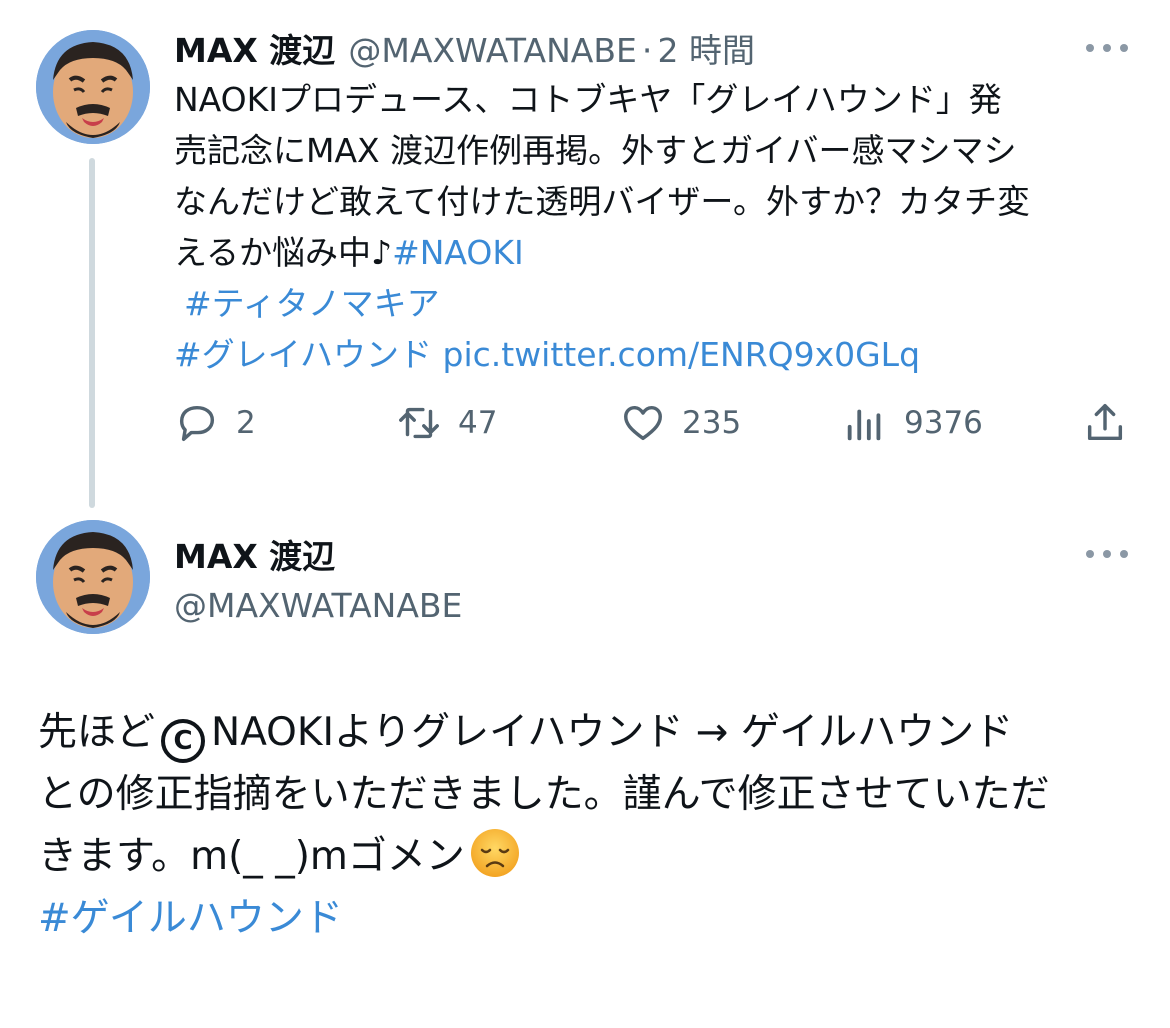 This screenshot has height=1028, width=1170. I want to click on hashtag-titanomachia: #ティタノマキア, so click(312, 303).